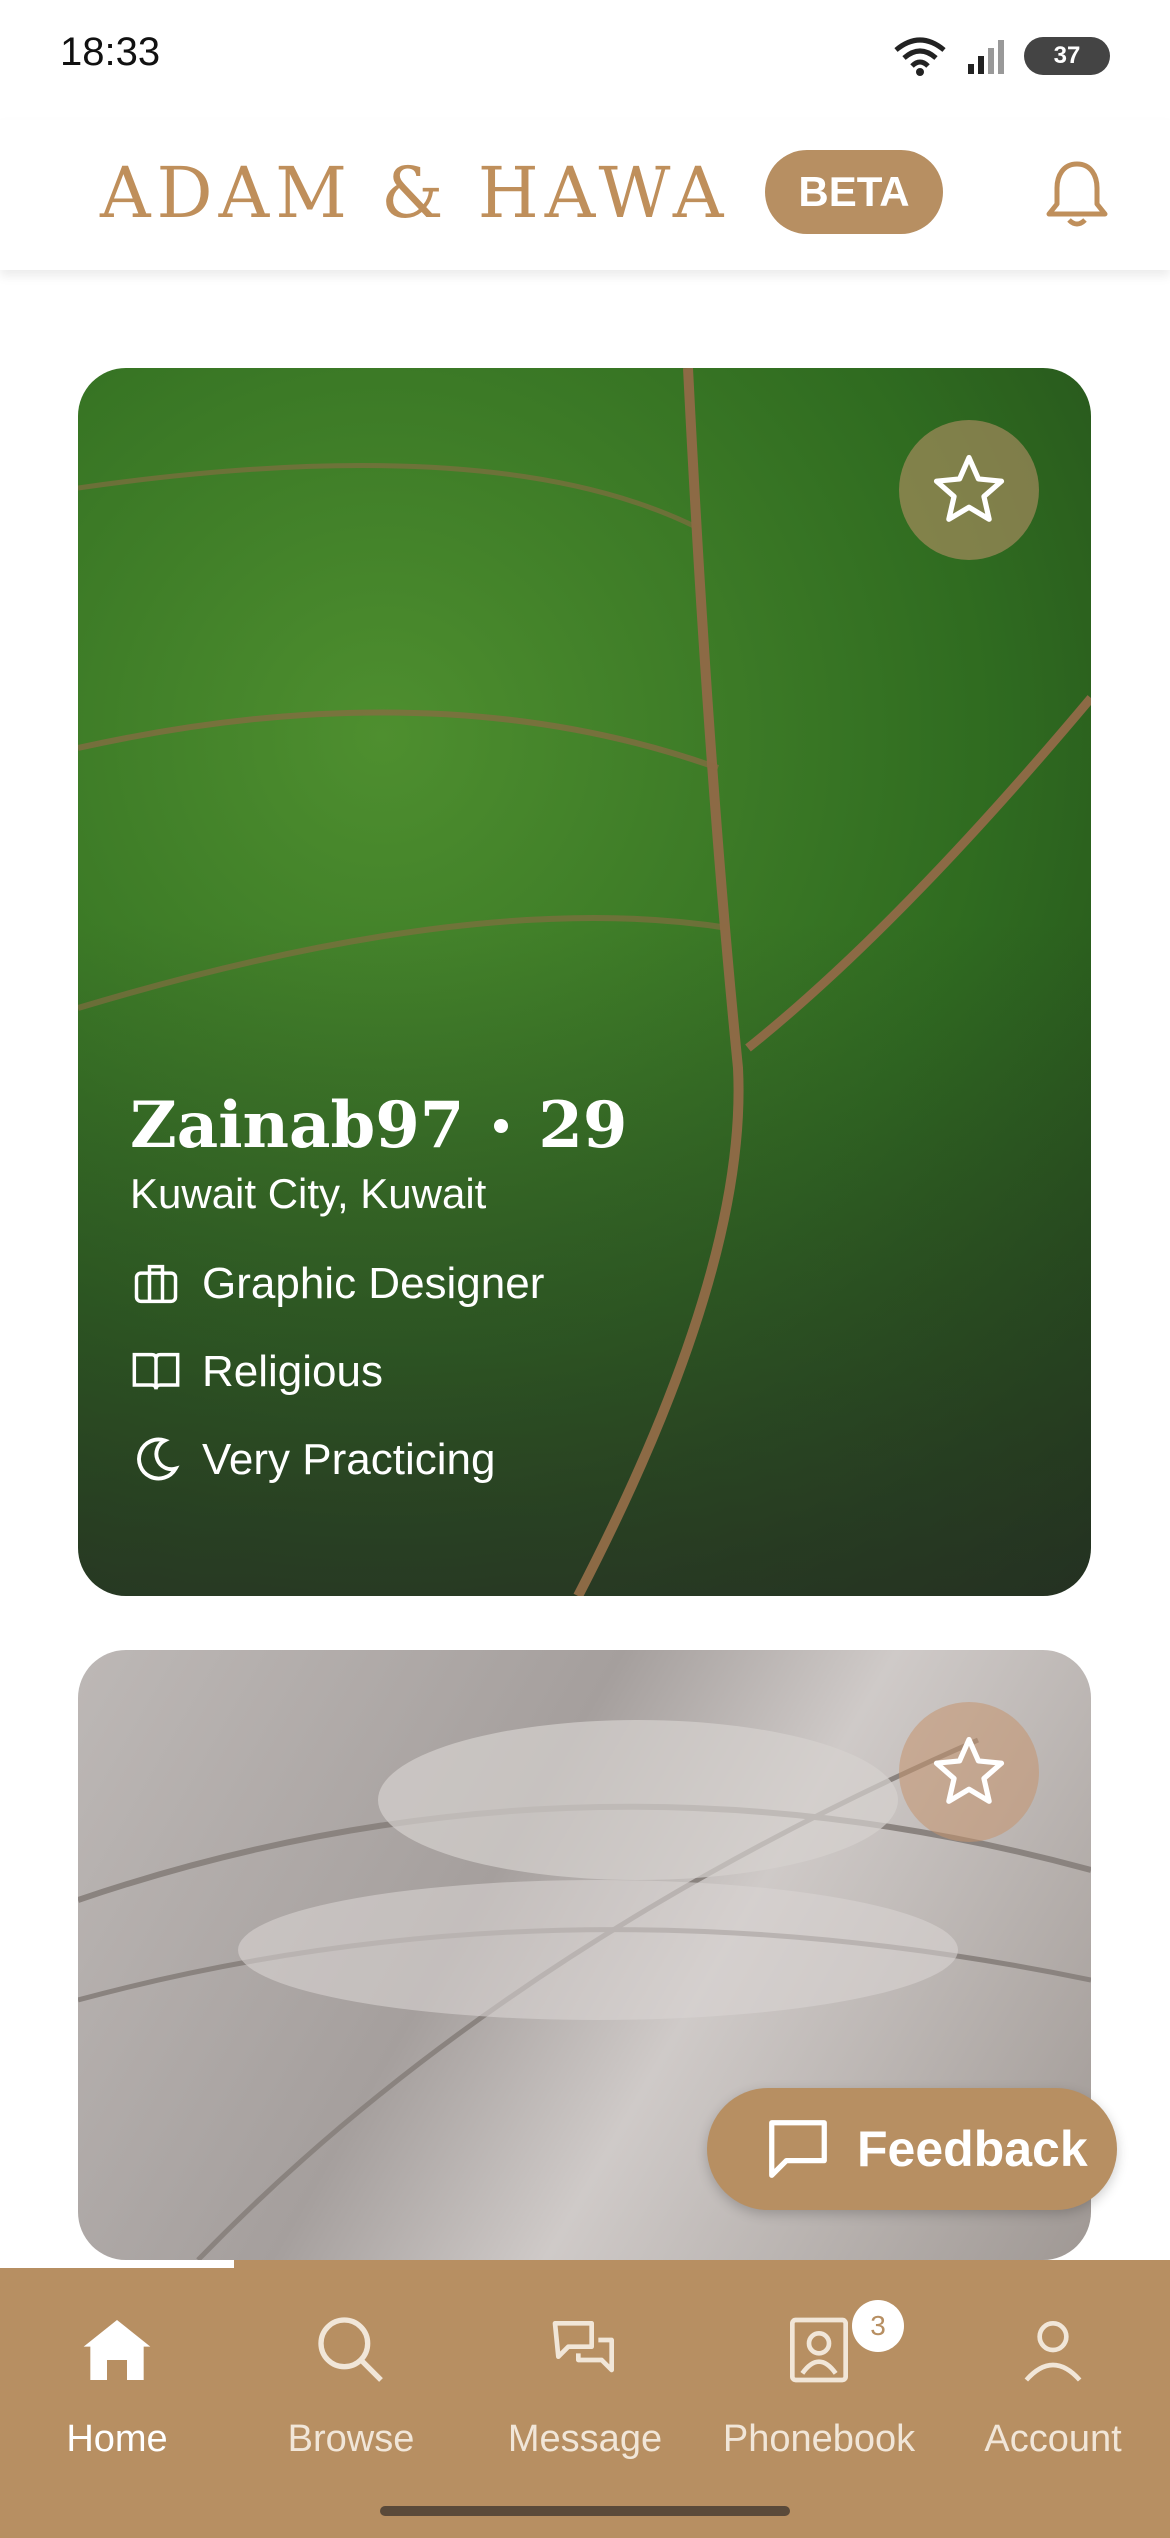  Describe the element at coordinates (1077, 194) in the screenshot. I see `bell-icon` at that location.